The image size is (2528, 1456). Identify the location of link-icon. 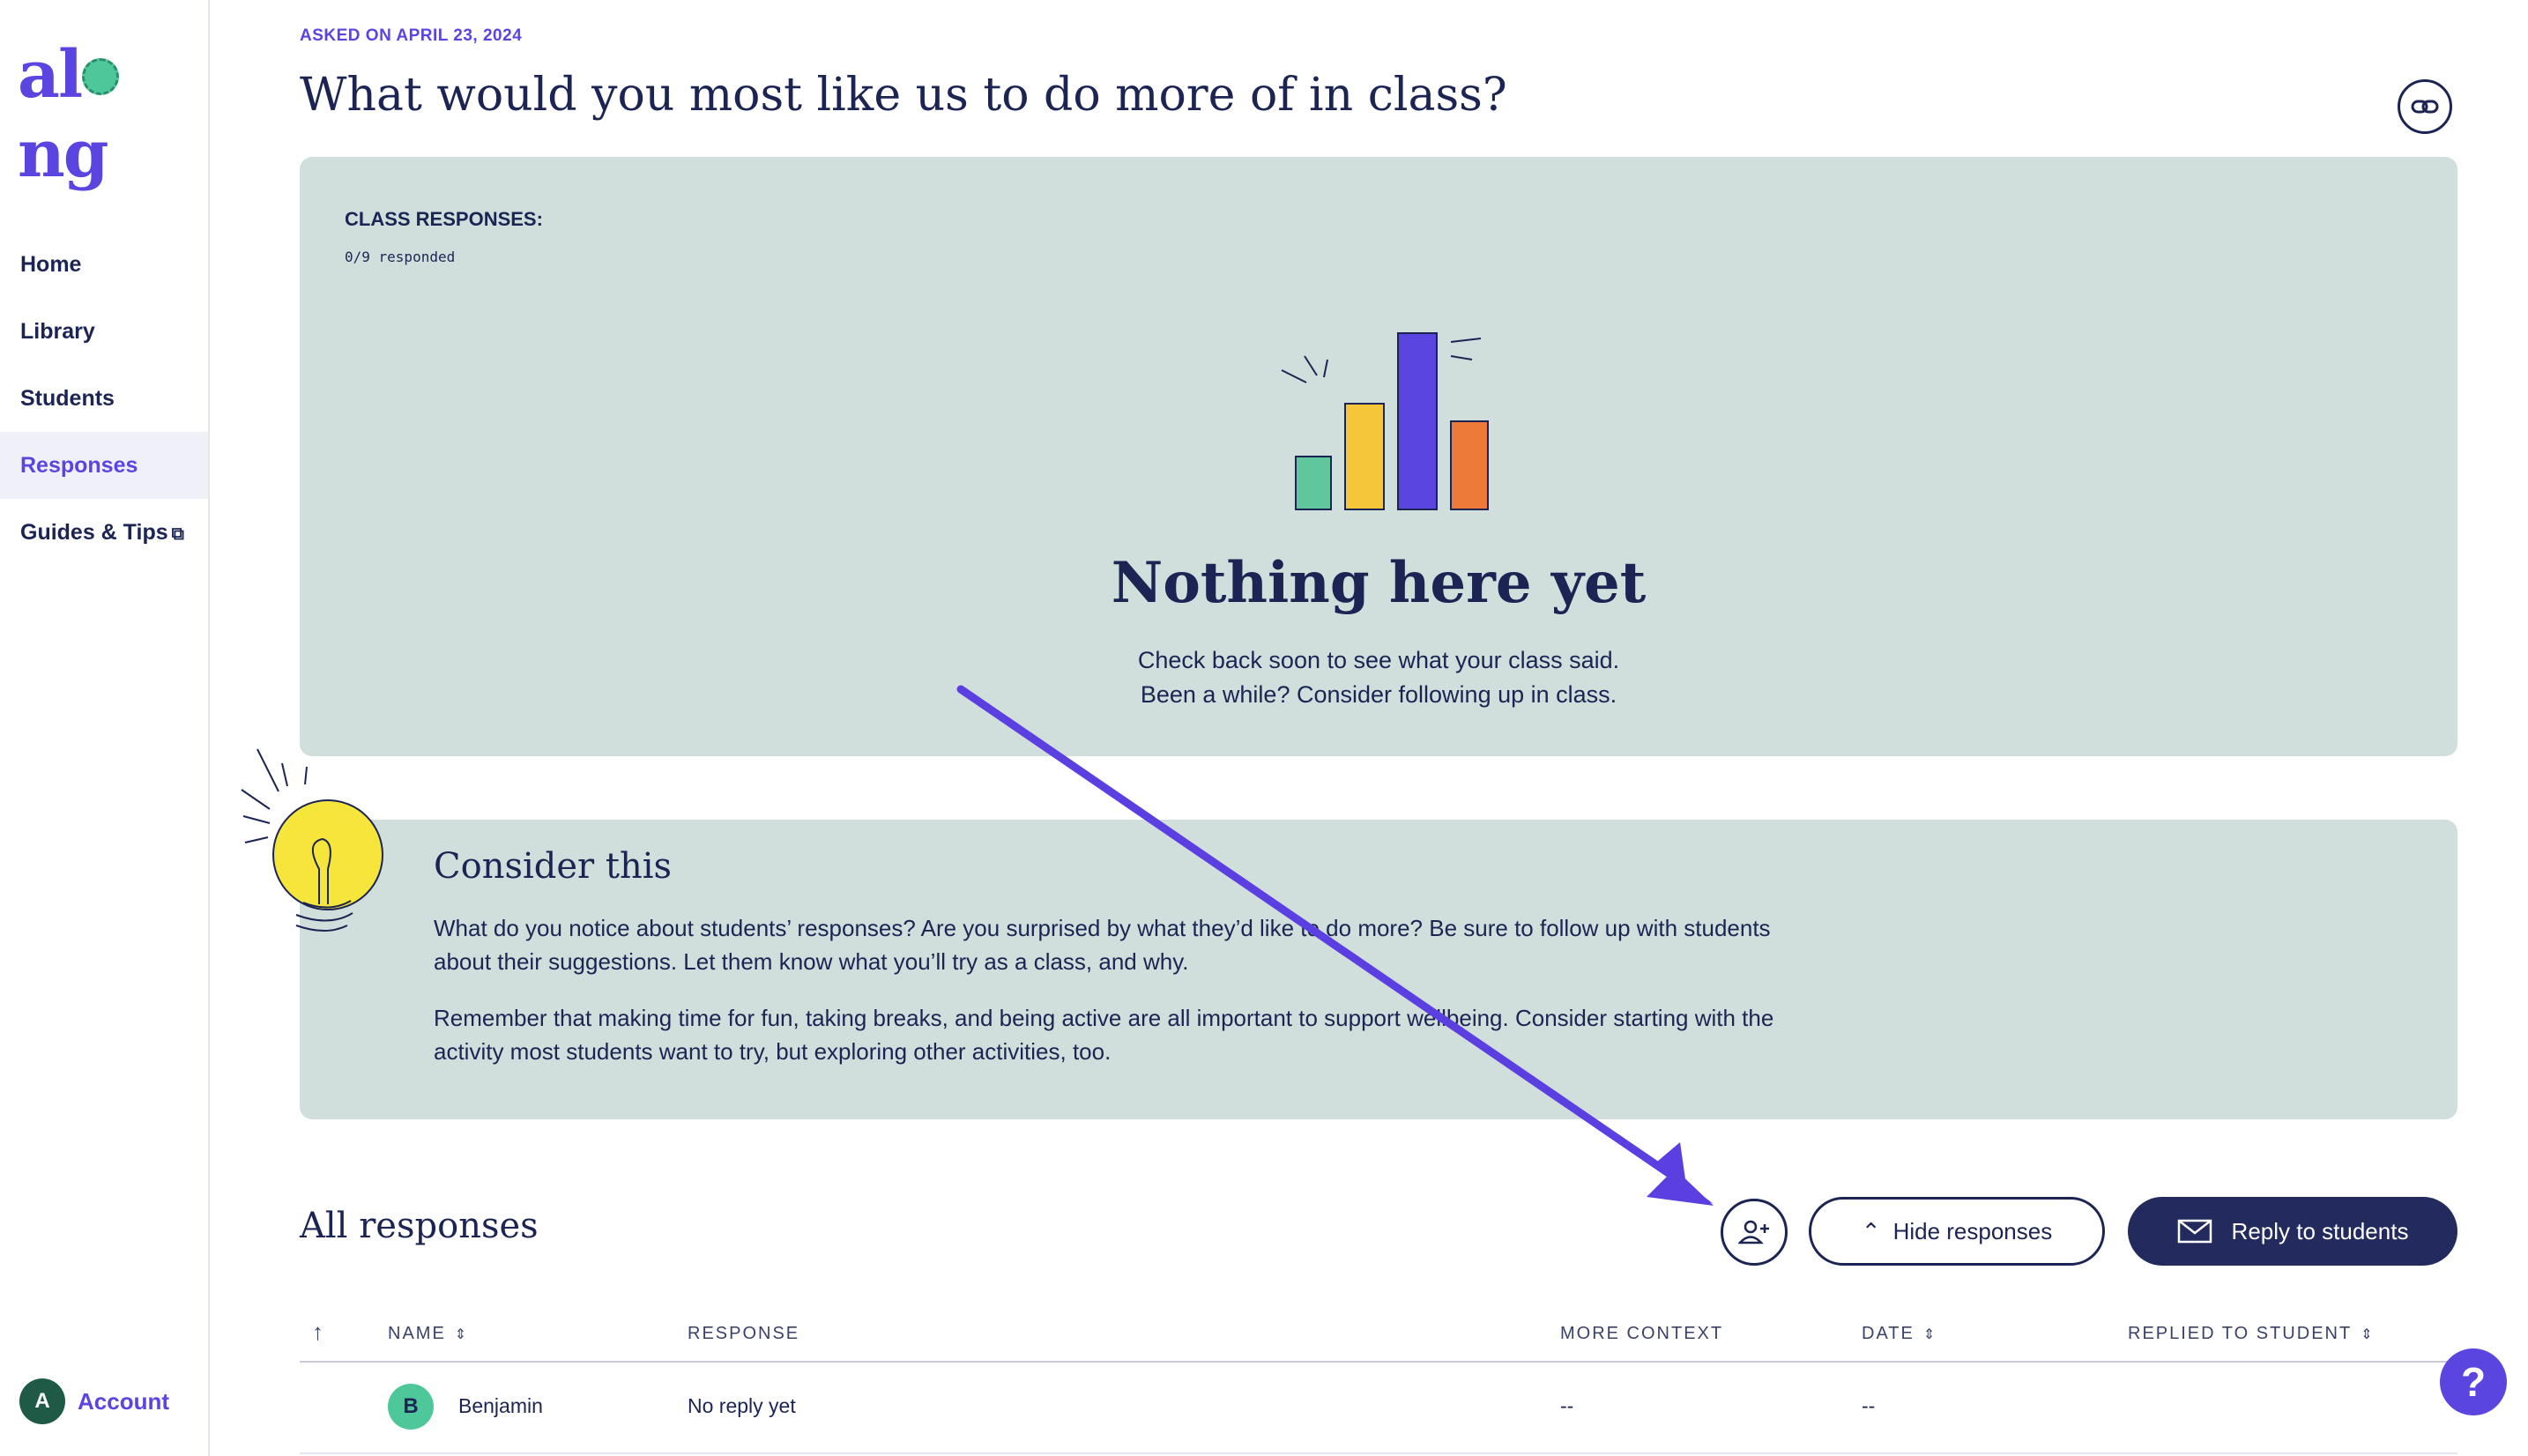
(2425, 107).